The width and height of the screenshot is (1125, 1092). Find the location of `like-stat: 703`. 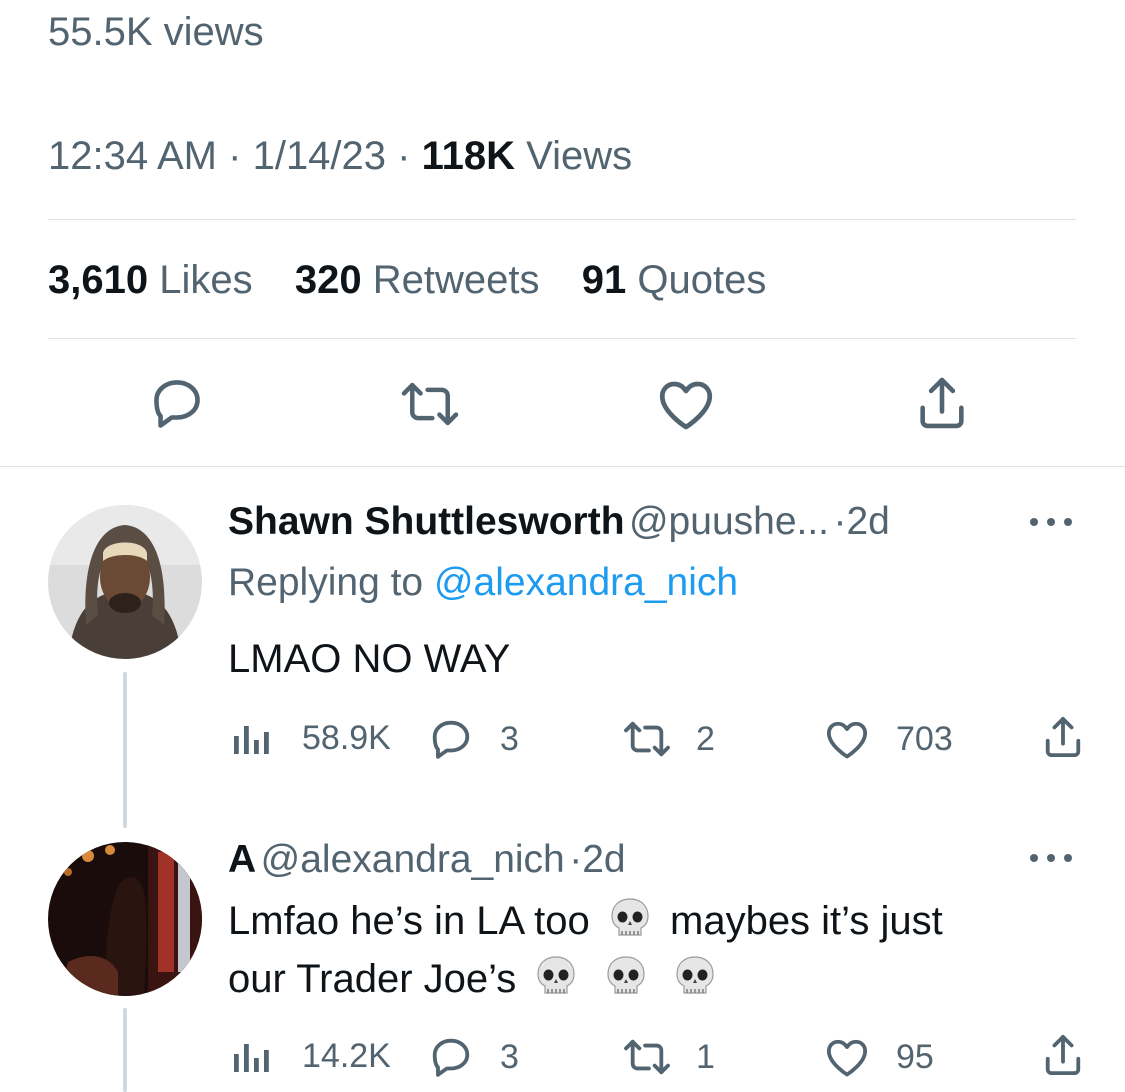

like-stat: 703 is located at coordinates (888, 739).